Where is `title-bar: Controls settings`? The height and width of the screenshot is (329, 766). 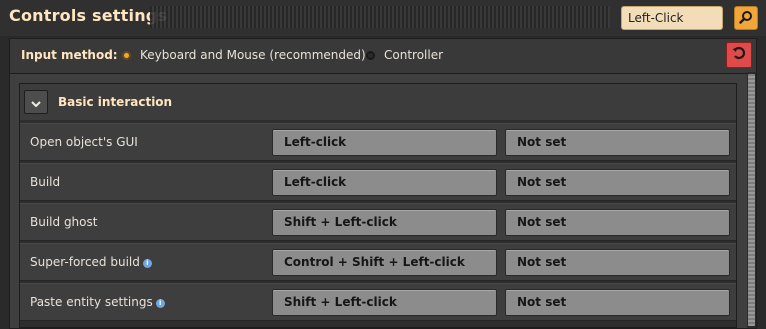
title-bar: Controls settings is located at coordinates (383, 18).